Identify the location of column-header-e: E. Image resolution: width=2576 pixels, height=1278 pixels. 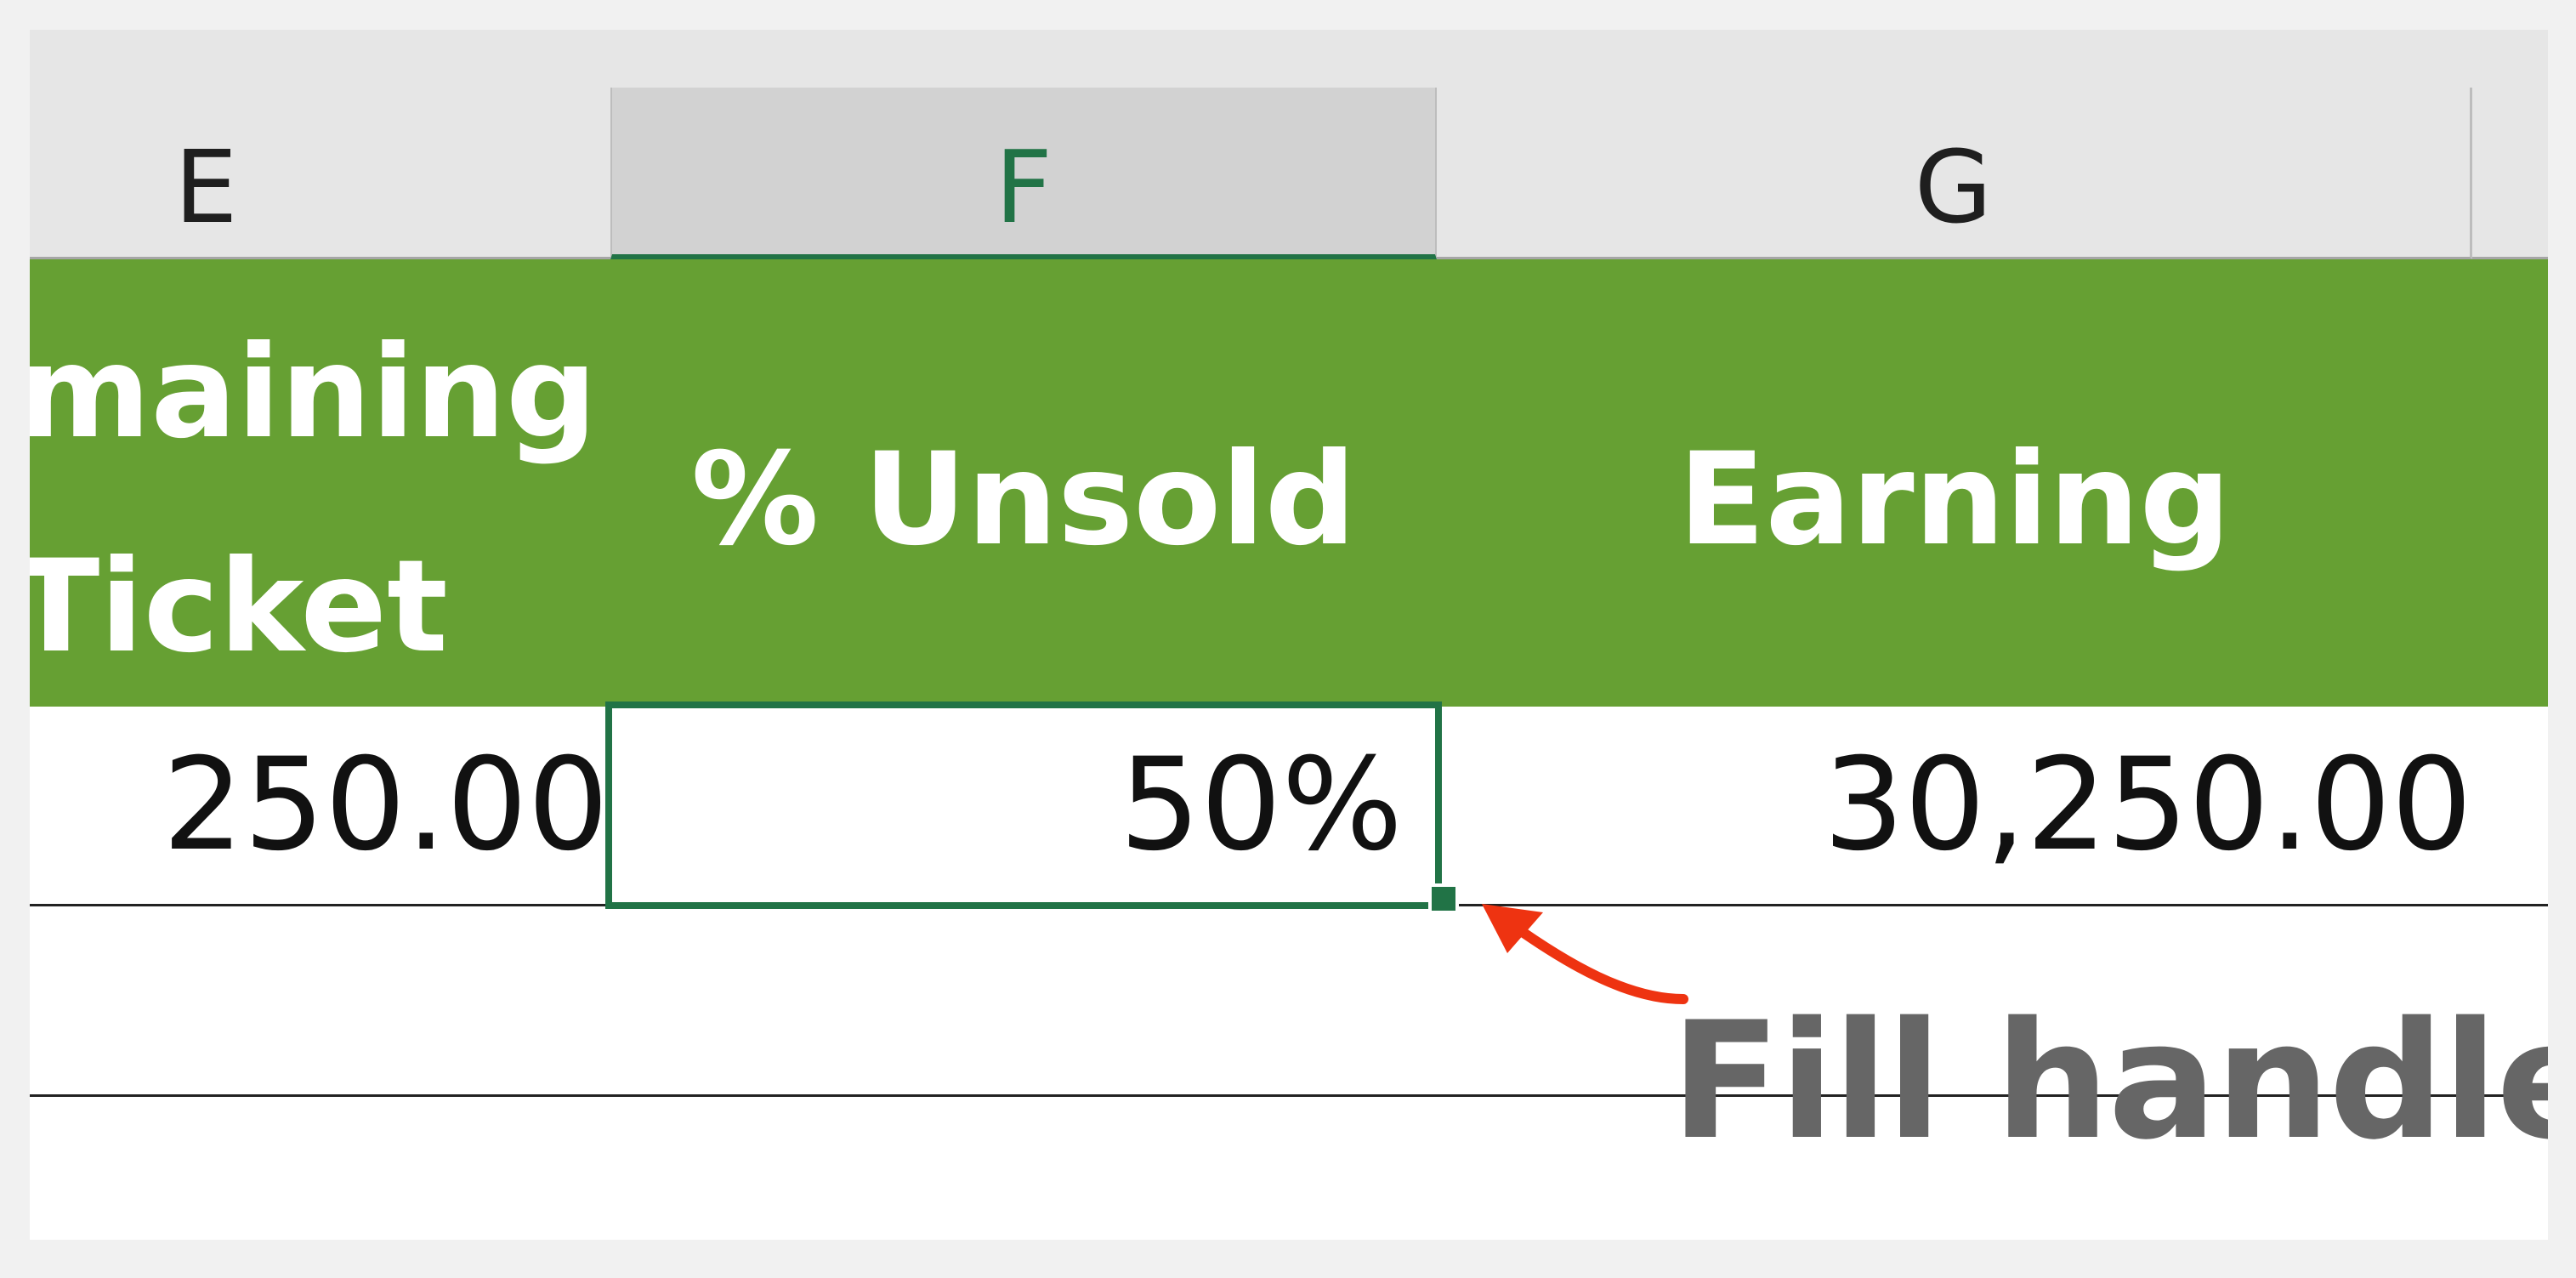
(320, 173).